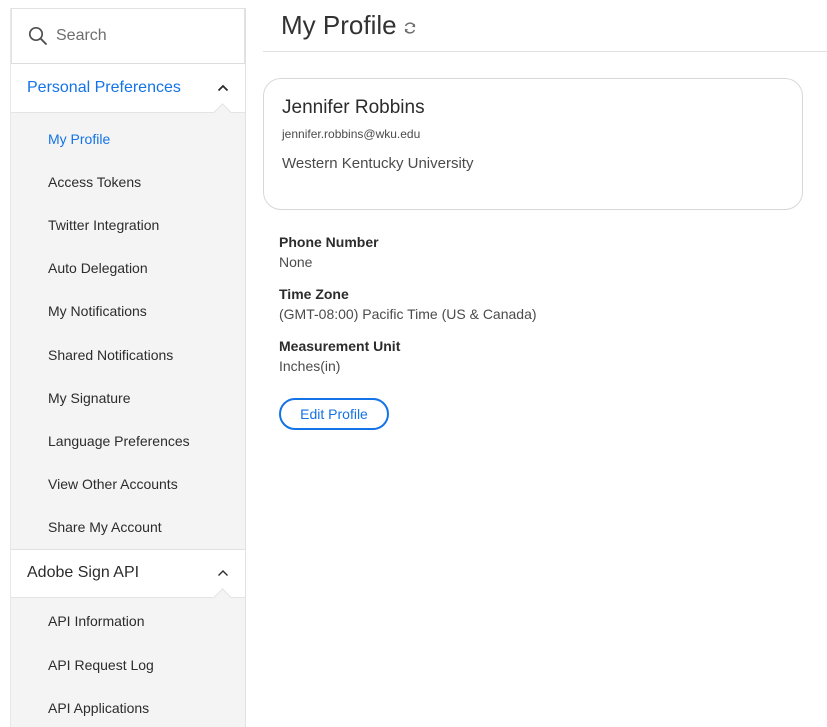  Describe the element at coordinates (81, 35) in the screenshot. I see `search-placeholder: Search` at that location.